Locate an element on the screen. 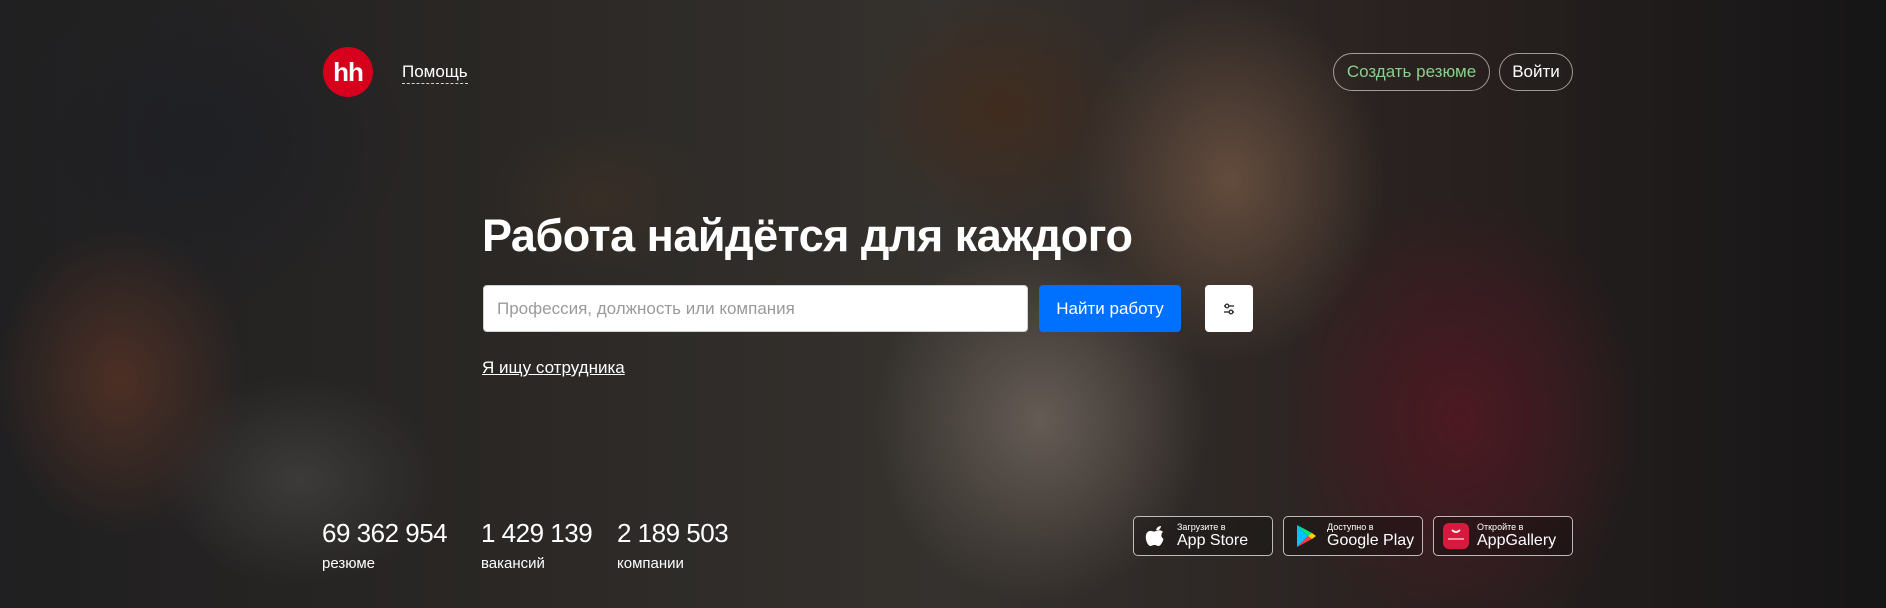  filter-icon is located at coordinates (1229, 308).